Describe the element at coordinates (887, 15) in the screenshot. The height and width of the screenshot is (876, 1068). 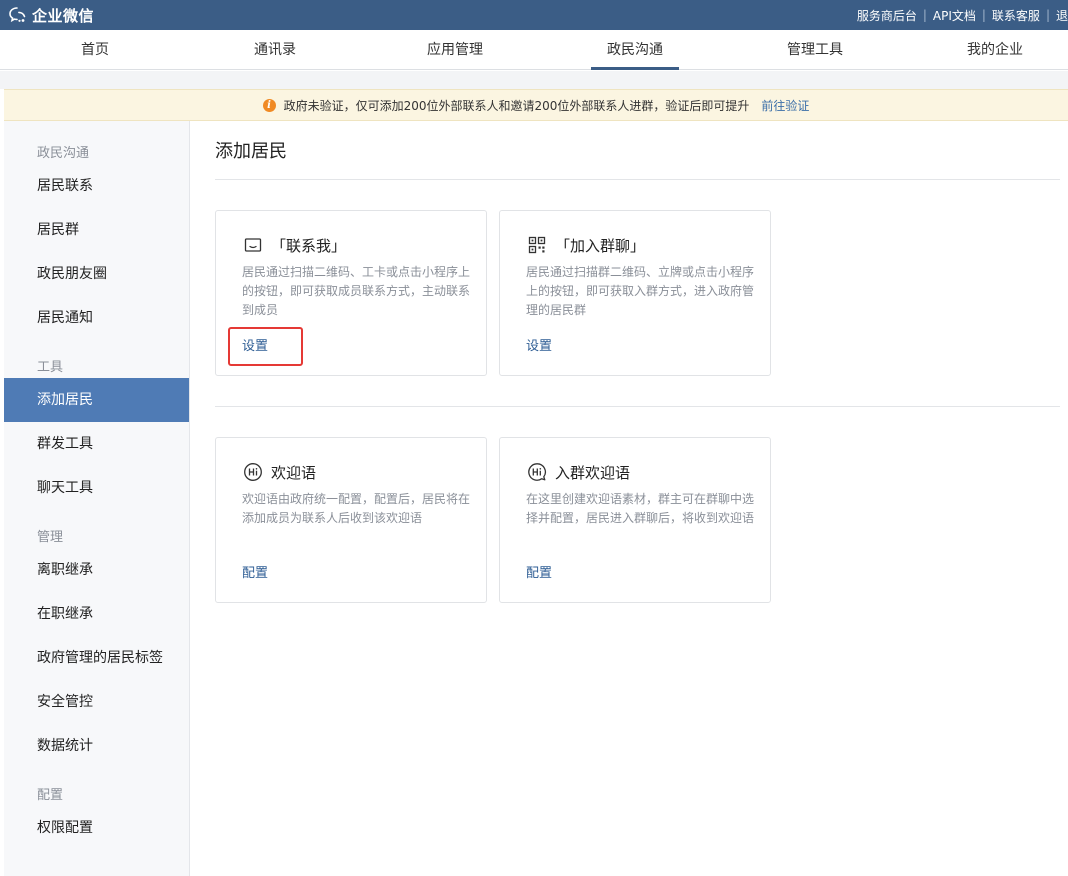
I see `service-provider-link: 服务商后台` at that location.